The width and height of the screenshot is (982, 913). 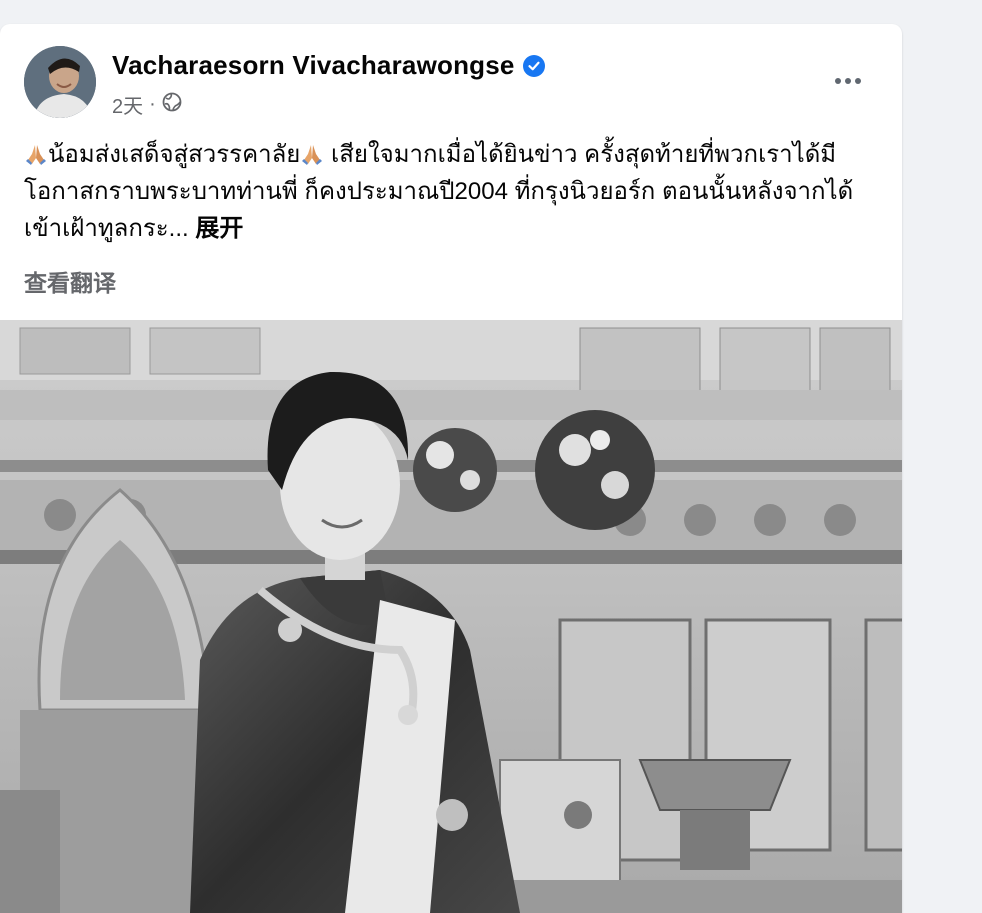 I want to click on post-meta: 2天 ·, so click(x=147, y=104).